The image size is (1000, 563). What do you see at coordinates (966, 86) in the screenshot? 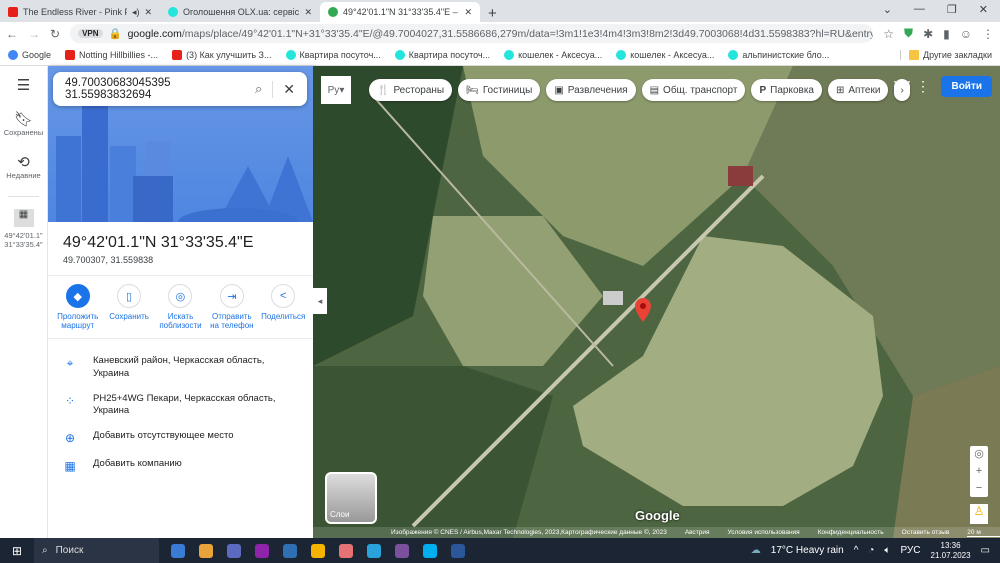
I see `sign-in-button: Войти` at bounding box center [966, 86].